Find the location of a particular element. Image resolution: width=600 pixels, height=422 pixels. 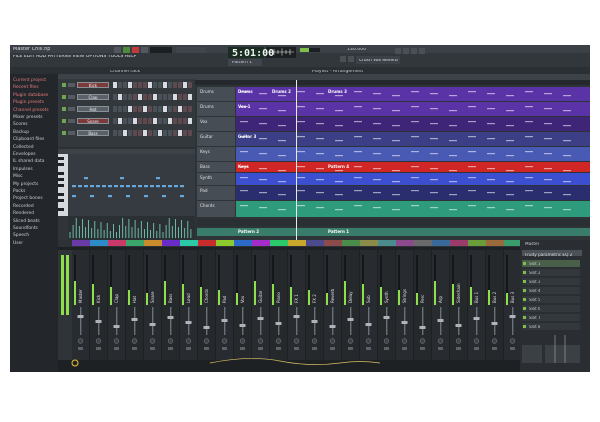

browser-item: Sliced beats is located at coordinates (26, 221).